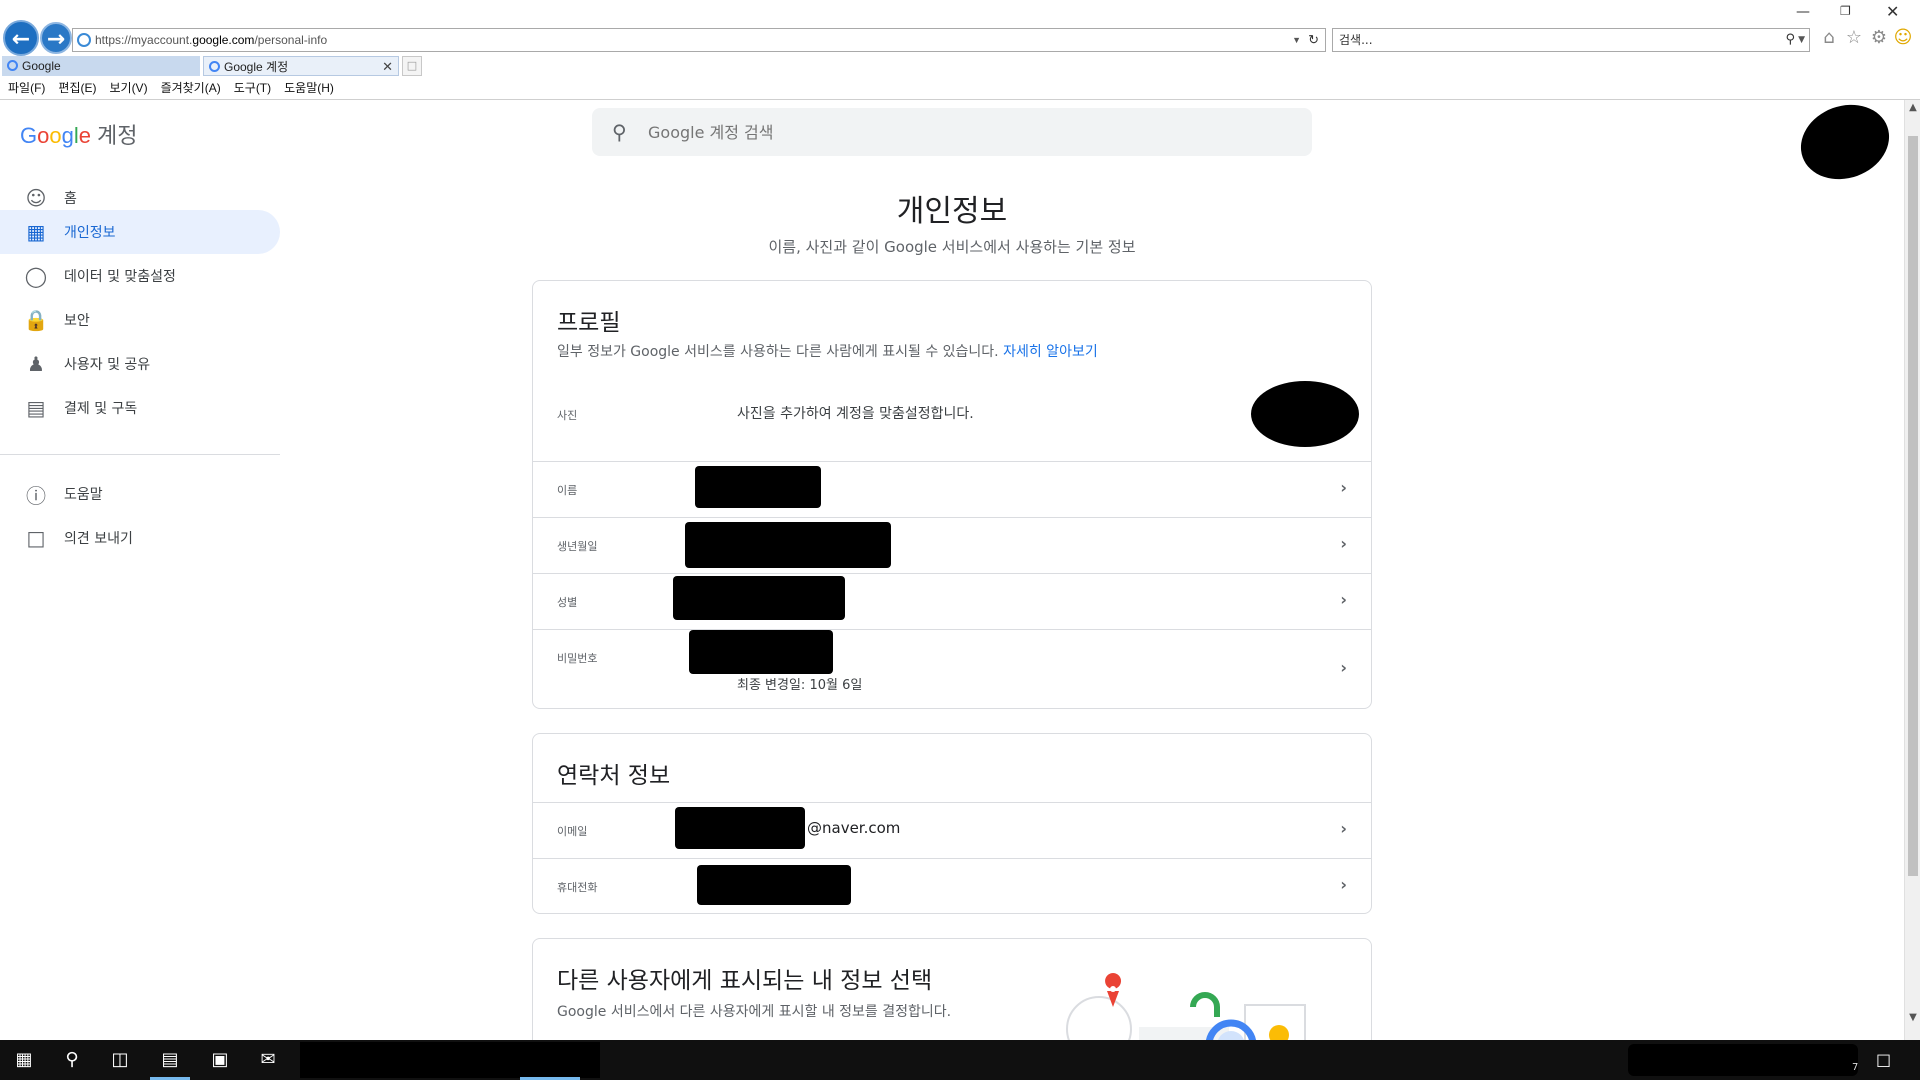  Describe the element at coordinates (140, 494) in the screenshot. I see `sidebar-item-help: ⓘ 도움말` at that location.